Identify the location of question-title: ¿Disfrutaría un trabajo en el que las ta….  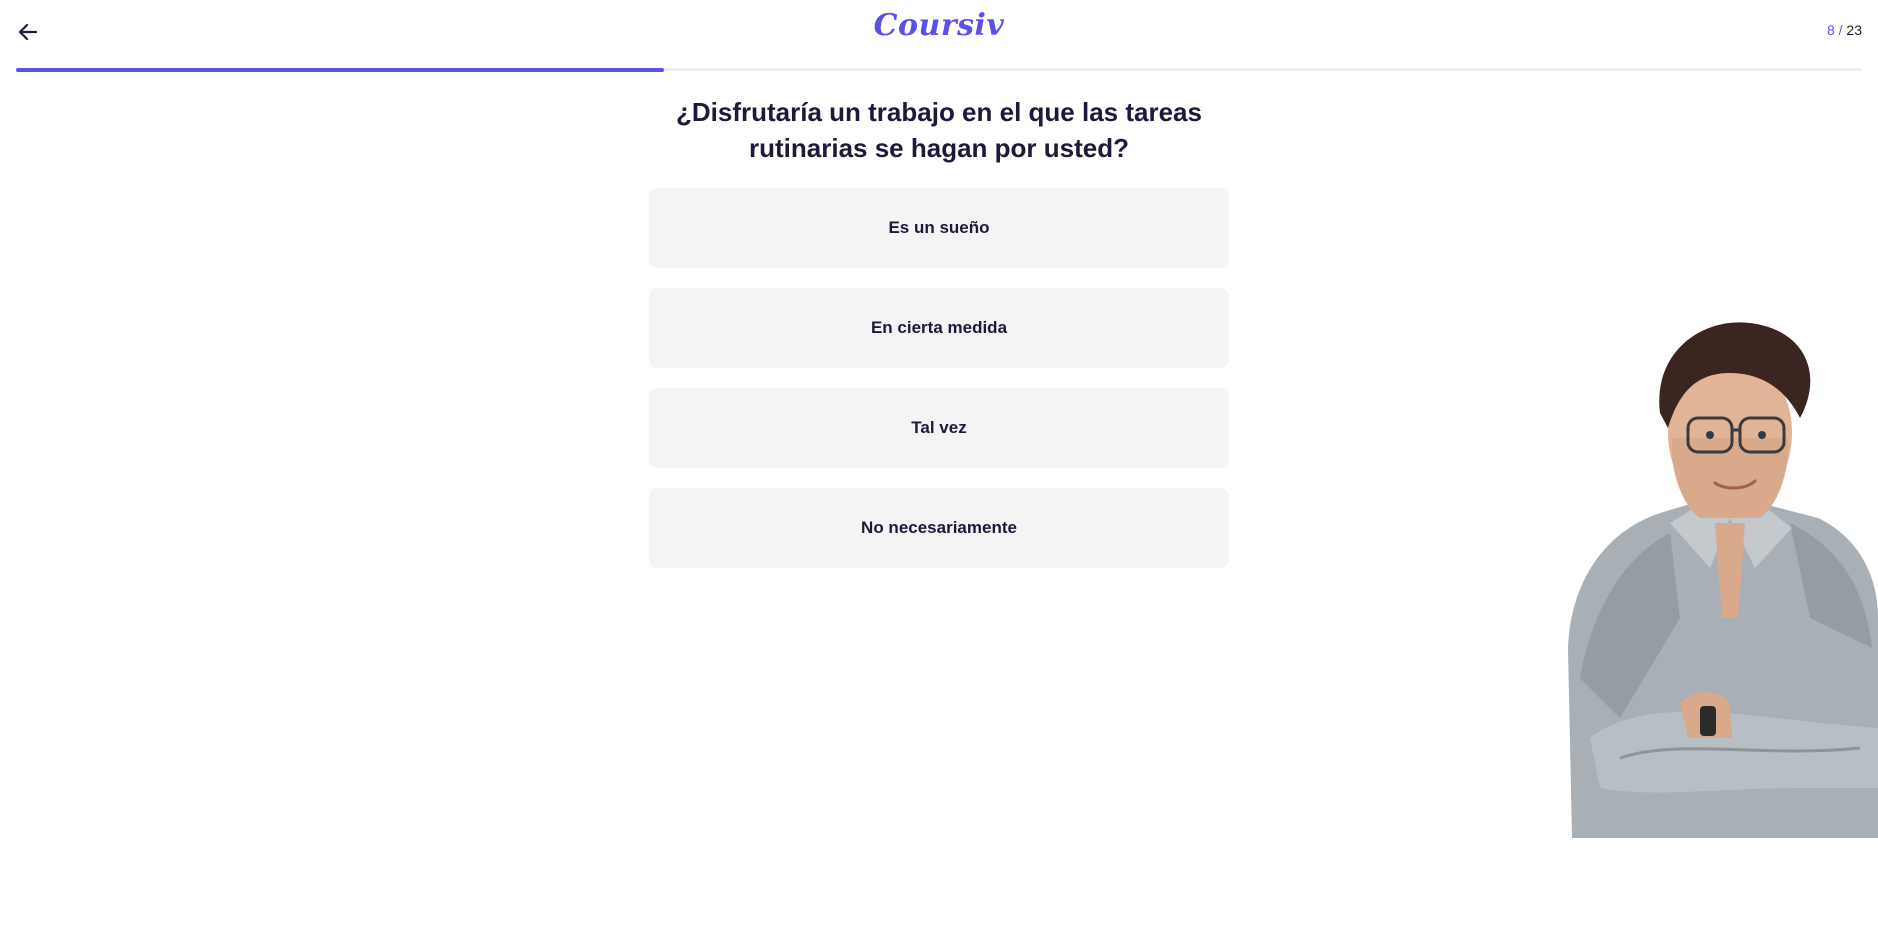
(939, 130).